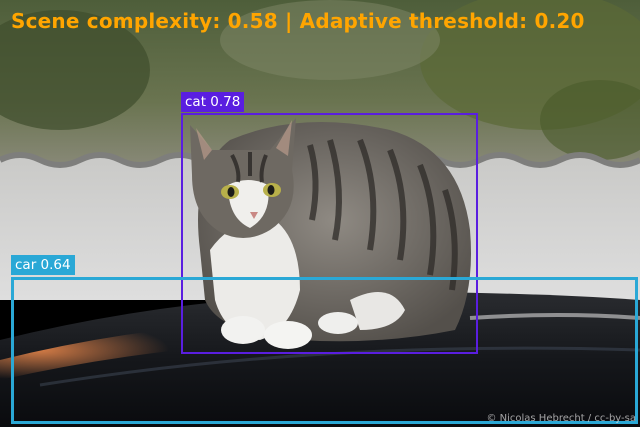 The image size is (640, 427). What do you see at coordinates (213, 102) in the screenshot?
I see `cat-detection-label: cat 0.78` at bounding box center [213, 102].